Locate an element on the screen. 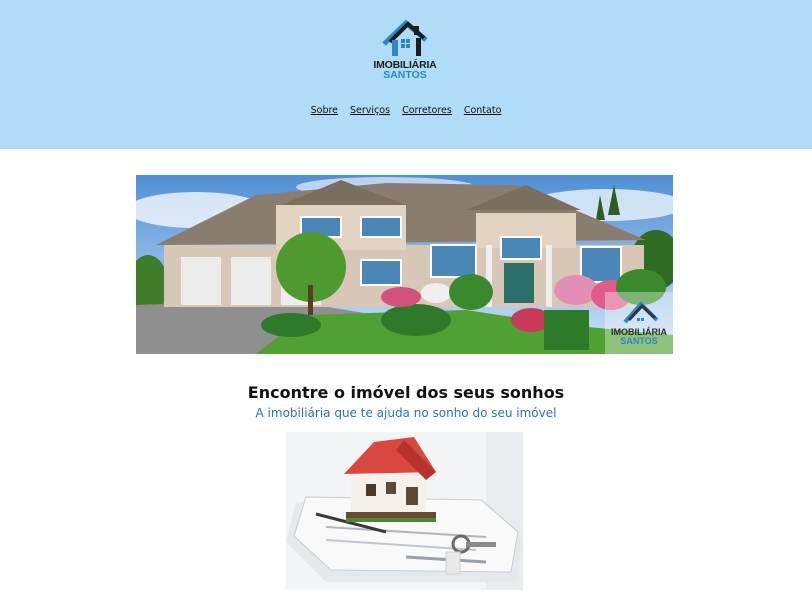 This screenshot has width=812, height=601. nav-link-servicos: Serviços is located at coordinates (370, 110).